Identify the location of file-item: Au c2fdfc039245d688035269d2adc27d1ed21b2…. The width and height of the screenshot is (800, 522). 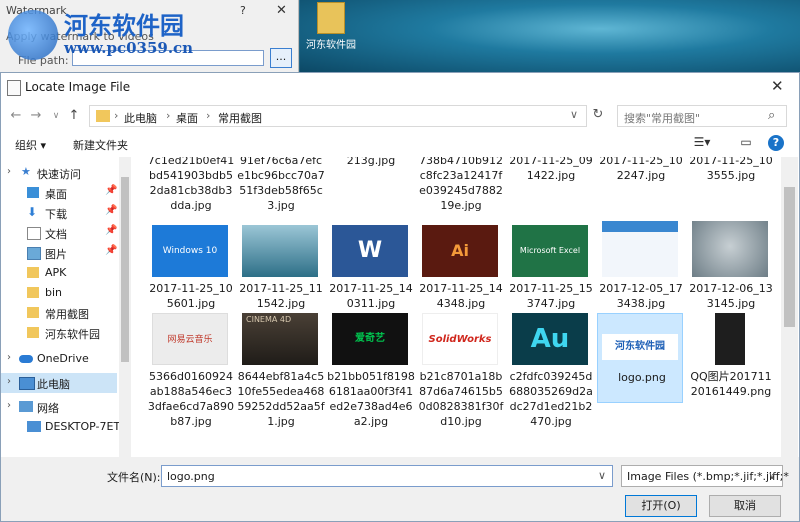
(550, 381).